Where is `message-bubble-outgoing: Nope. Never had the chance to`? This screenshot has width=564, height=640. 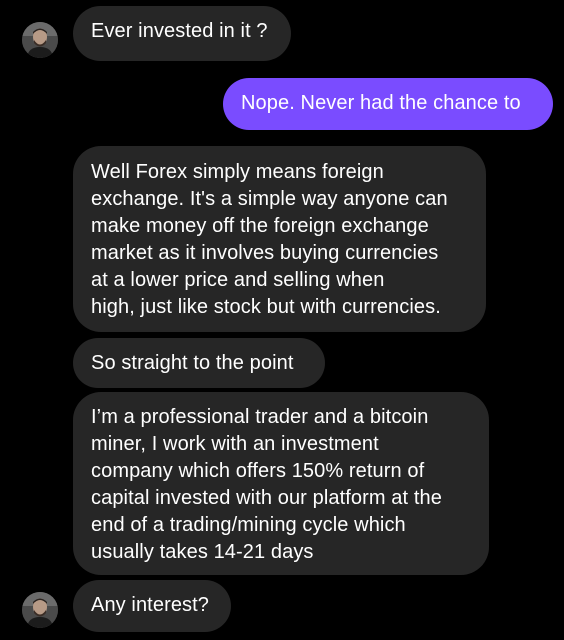
message-bubble-outgoing: Nope. Never had the chance to is located at coordinates (388, 104).